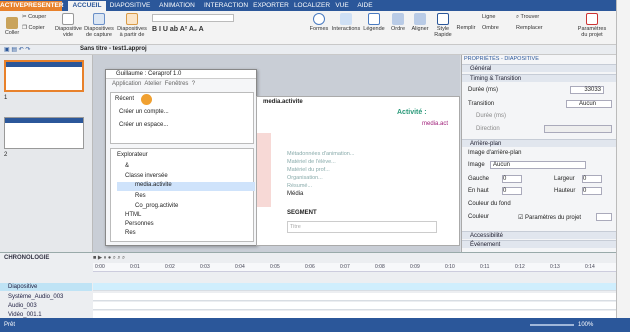 Image resolution: width=630 pixels, height=332 pixels. What do you see at coordinates (37, 28) in the screenshot?
I see `copy-button: ❐ Copier` at bounding box center [37, 28].